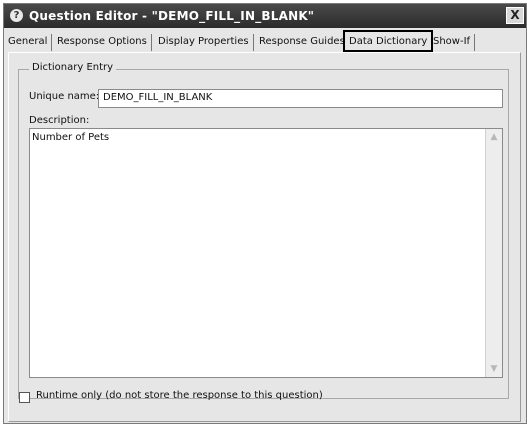 This screenshot has width=527, height=427. What do you see at coordinates (304, 42) in the screenshot?
I see `tab-response-guides: Response Guides` at bounding box center [304, 42].